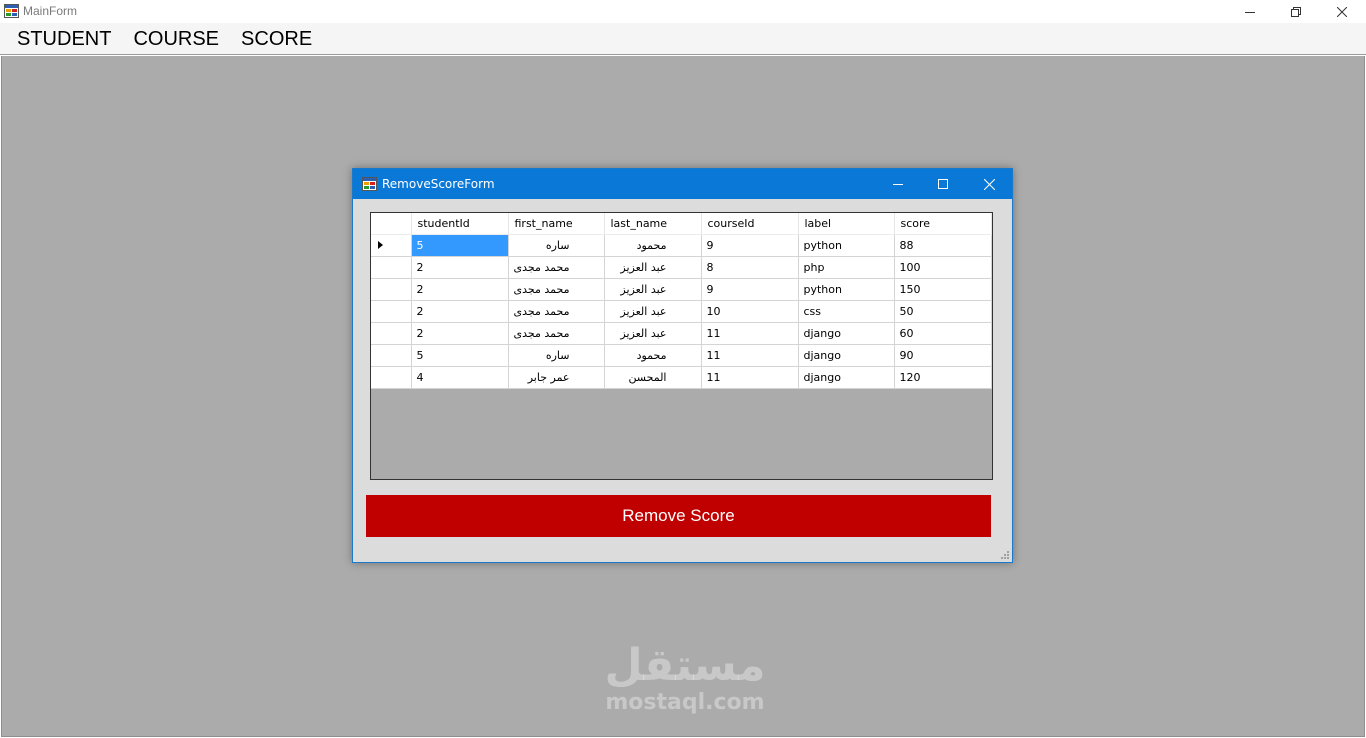 The height and width of the screenshot is (738, 1366). What do you see at coordinates (50, 11) in the screenshot?
I see `main-window-title: MainForm` at bounding box center [50, 11].